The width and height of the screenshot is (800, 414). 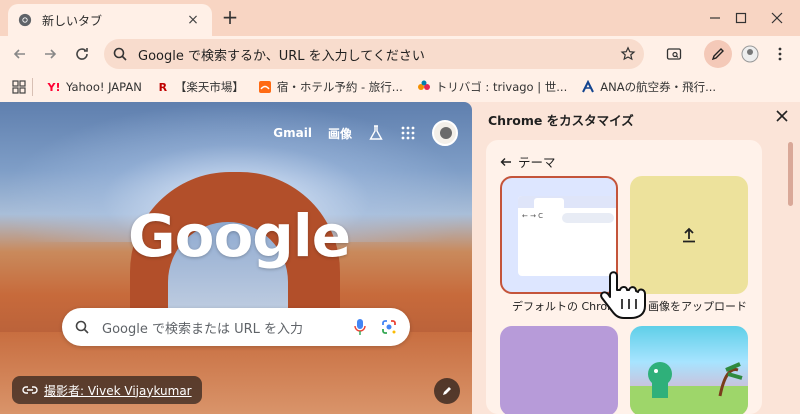 What do you see at coordinates (54, 87) in the screenshot?
I see `yahoo-icon: Y!` at bounding box center [54, 87].